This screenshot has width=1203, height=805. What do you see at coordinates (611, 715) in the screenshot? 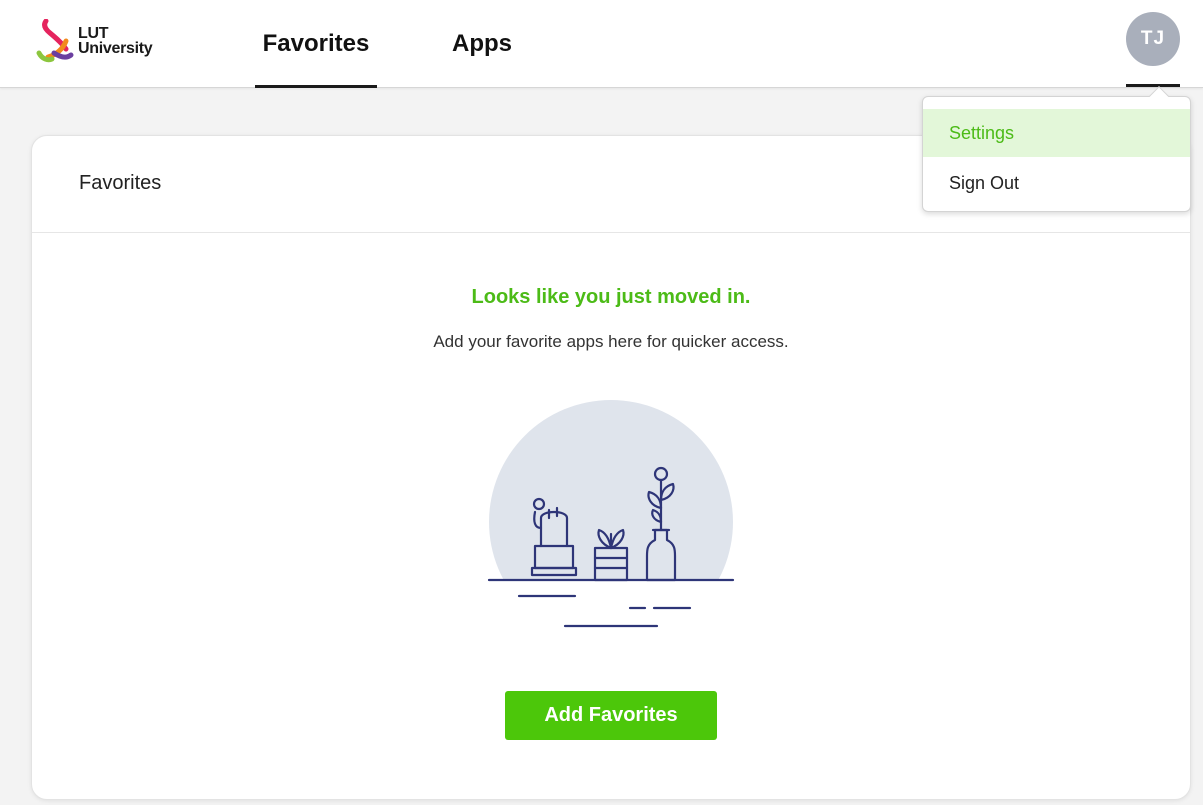
I see `add-favorites-button: Add Favorites` at bounding box center [611, 715].